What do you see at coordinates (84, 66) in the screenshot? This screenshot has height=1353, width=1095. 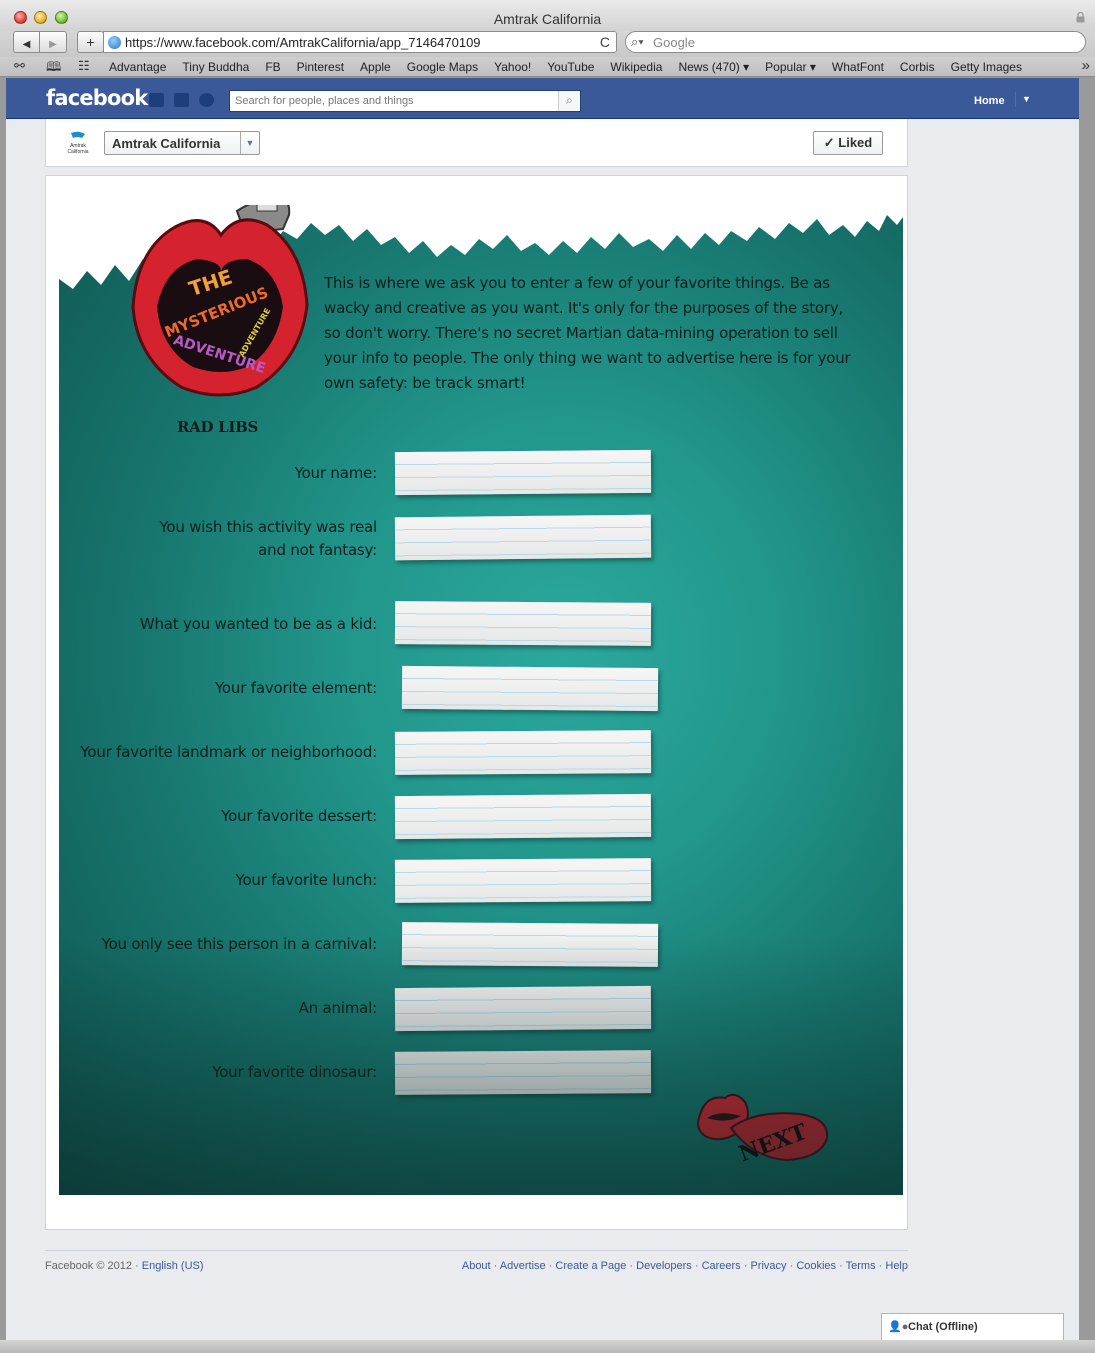 I see `top-sites-grid-icon: ☷` at bounding box center [84, 66].